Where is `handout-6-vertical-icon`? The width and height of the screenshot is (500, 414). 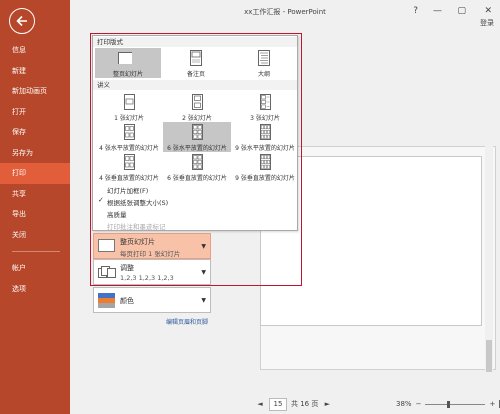 handout-6-vertical-icon is located at coordinates (197, 162).